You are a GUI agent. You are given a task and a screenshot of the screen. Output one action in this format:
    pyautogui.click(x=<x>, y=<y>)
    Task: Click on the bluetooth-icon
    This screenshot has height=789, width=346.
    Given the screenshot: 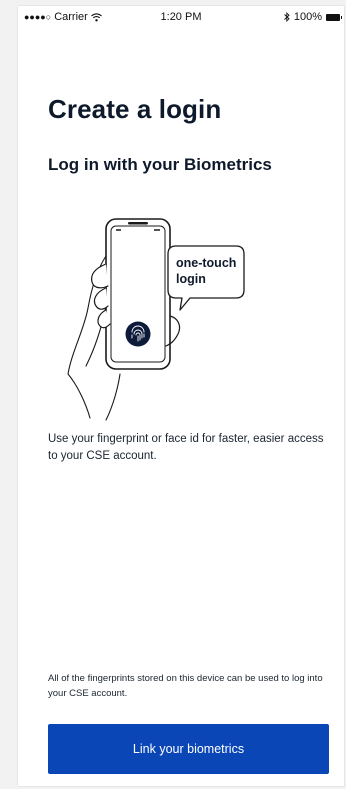 What is the action you would take?
    pyautogui.click(x=287, y=17)
    